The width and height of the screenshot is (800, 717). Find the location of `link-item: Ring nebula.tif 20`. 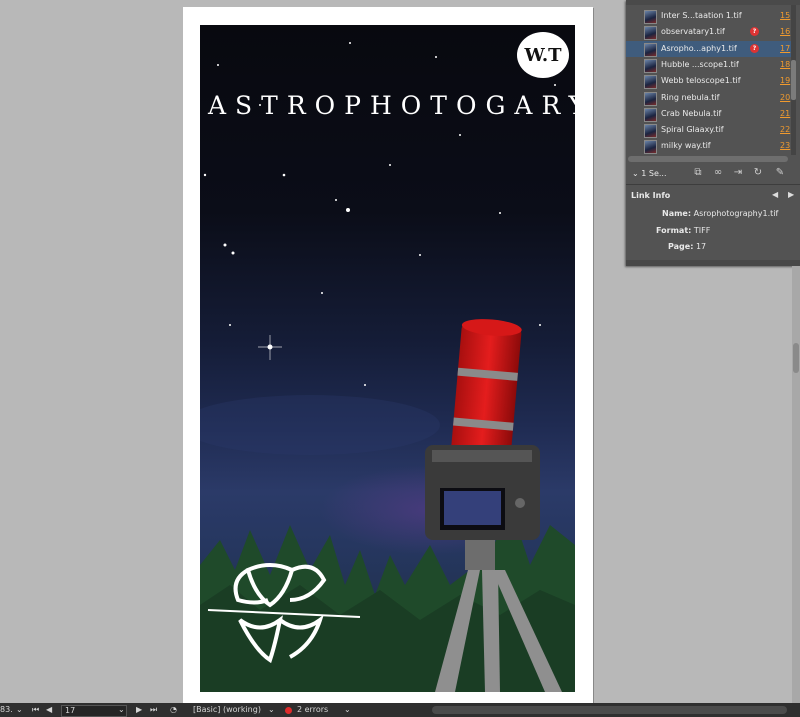

link-item: Ring nebula.tif 20 is located at coordinates (711, 98).